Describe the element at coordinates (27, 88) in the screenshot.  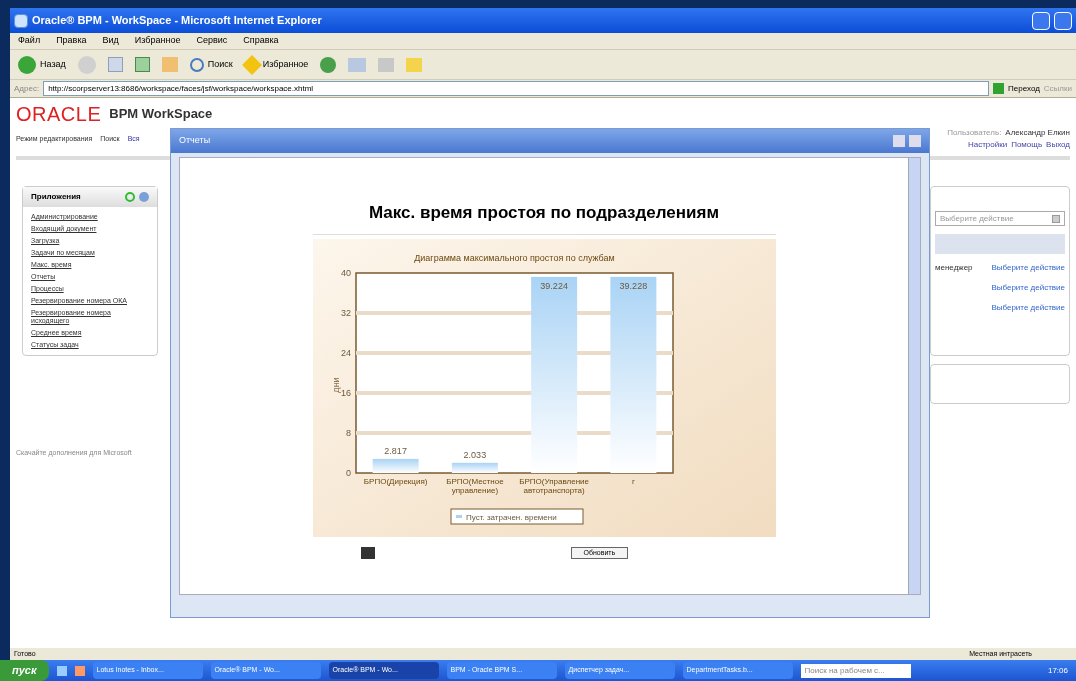
I see `address-label: Адрес:` at that location.